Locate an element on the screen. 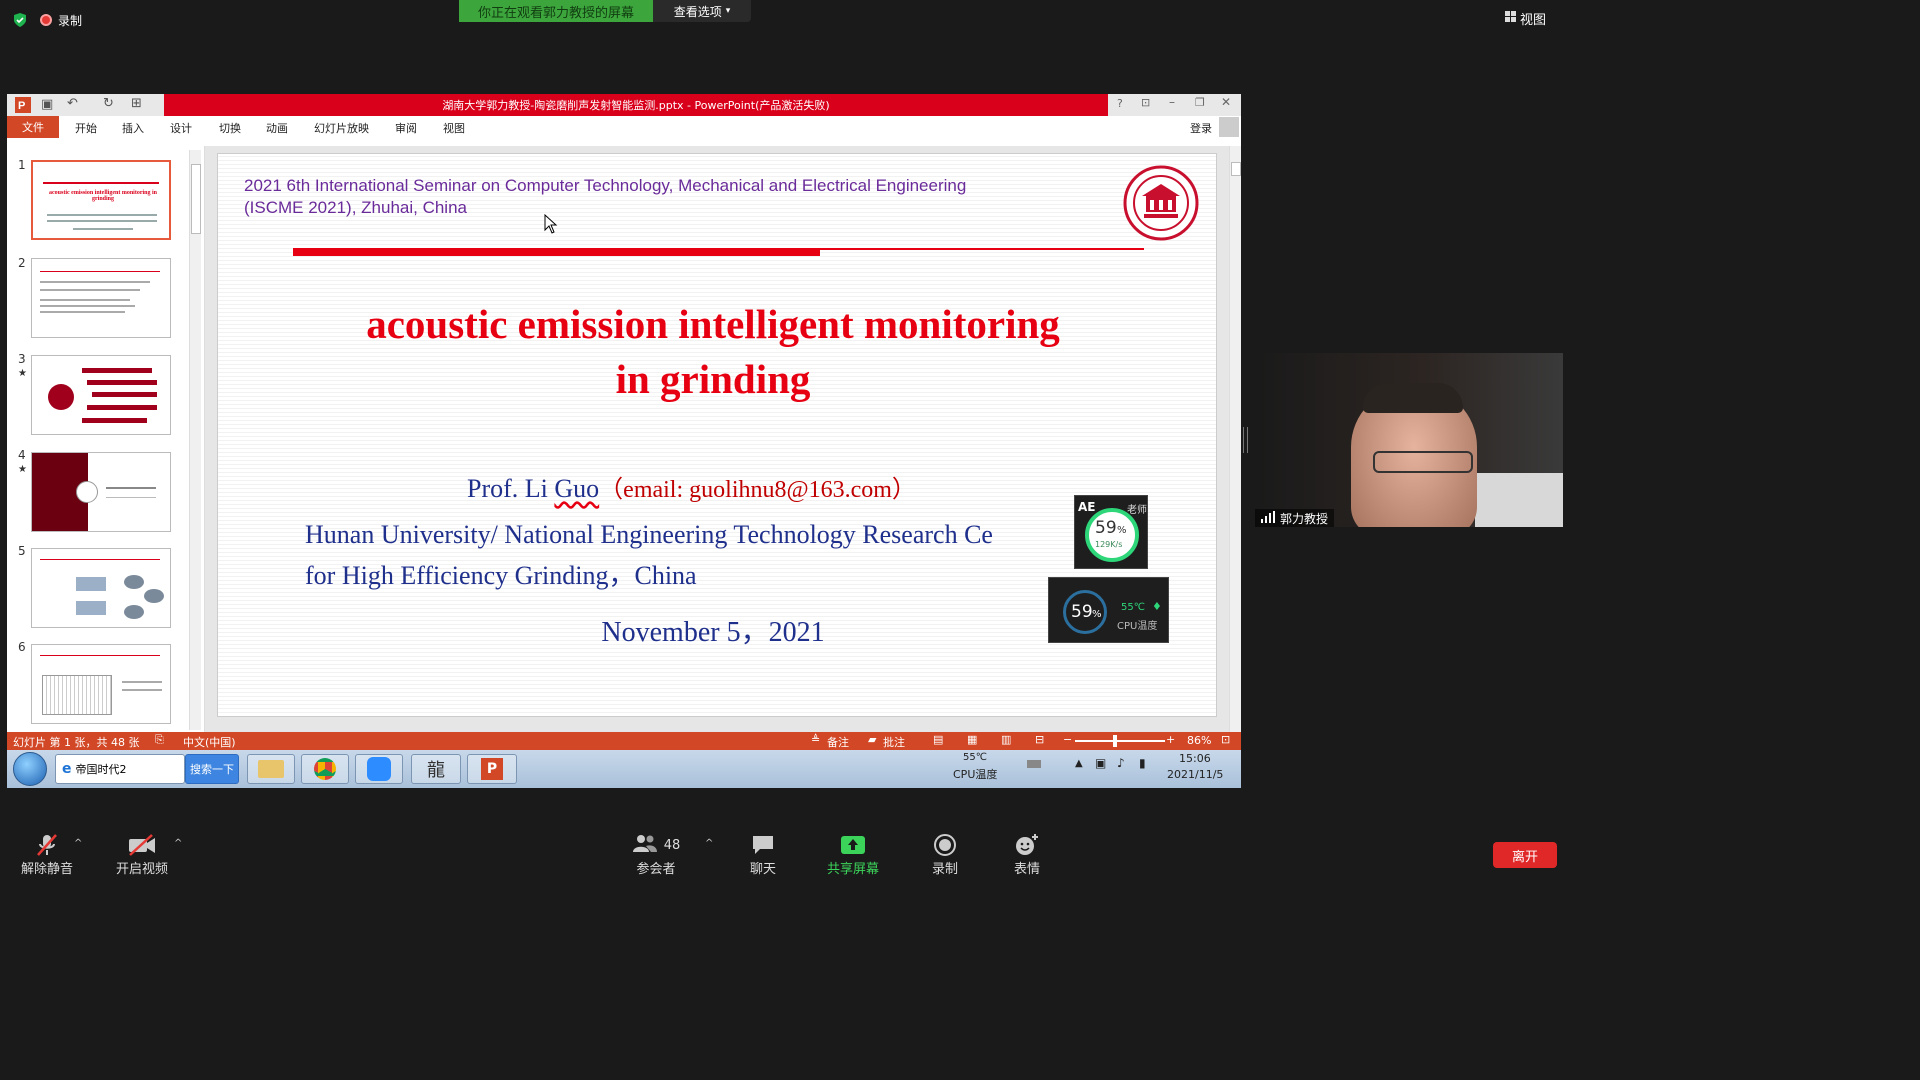 The height and width of the screenshot is (1080, 1920). participant-glasses is located at coordinates (1423, 462).